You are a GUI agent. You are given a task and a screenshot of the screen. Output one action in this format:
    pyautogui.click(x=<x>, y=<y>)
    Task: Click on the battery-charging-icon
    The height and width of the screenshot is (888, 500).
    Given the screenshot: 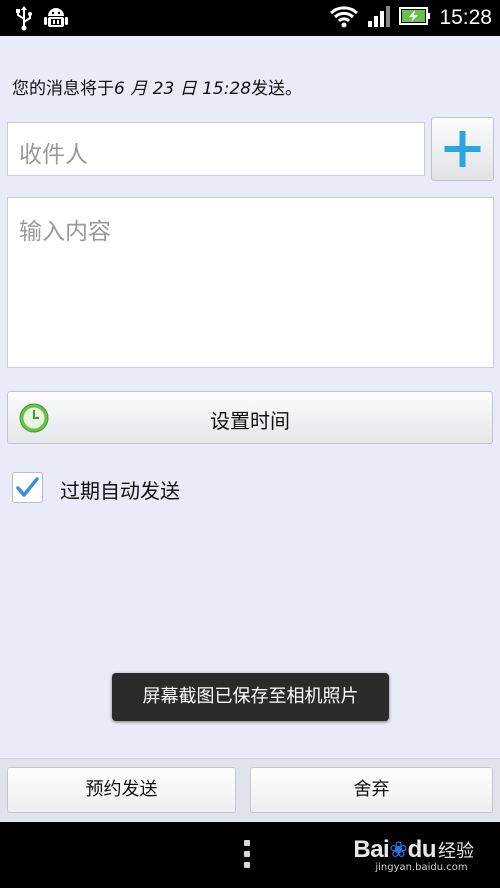 What is the action you would take?
    pyautogui.click(x=415, y=18)
    